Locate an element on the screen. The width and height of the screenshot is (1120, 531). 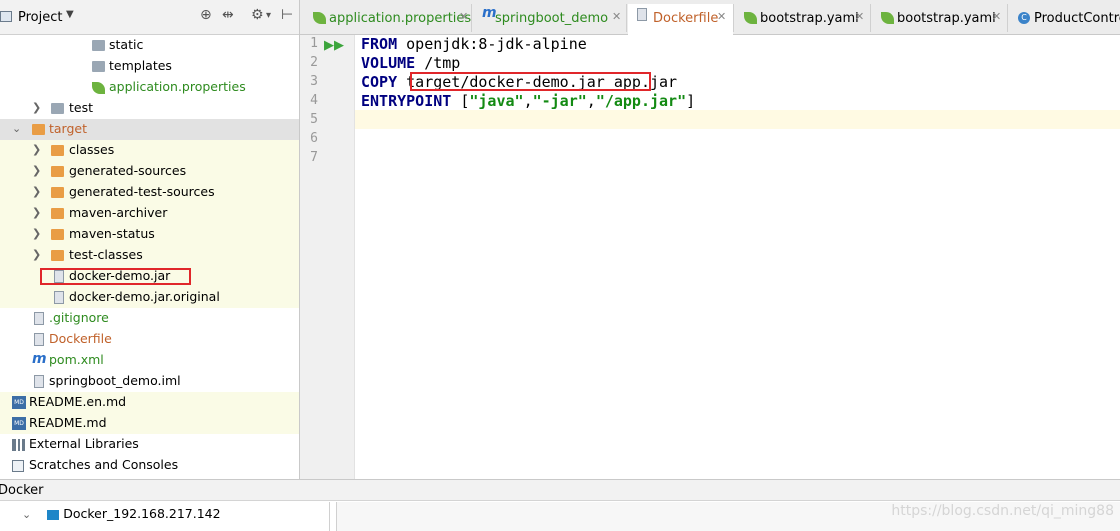
tree-item-readme-en: MD README.en.md is located at coordinates (149, 402).